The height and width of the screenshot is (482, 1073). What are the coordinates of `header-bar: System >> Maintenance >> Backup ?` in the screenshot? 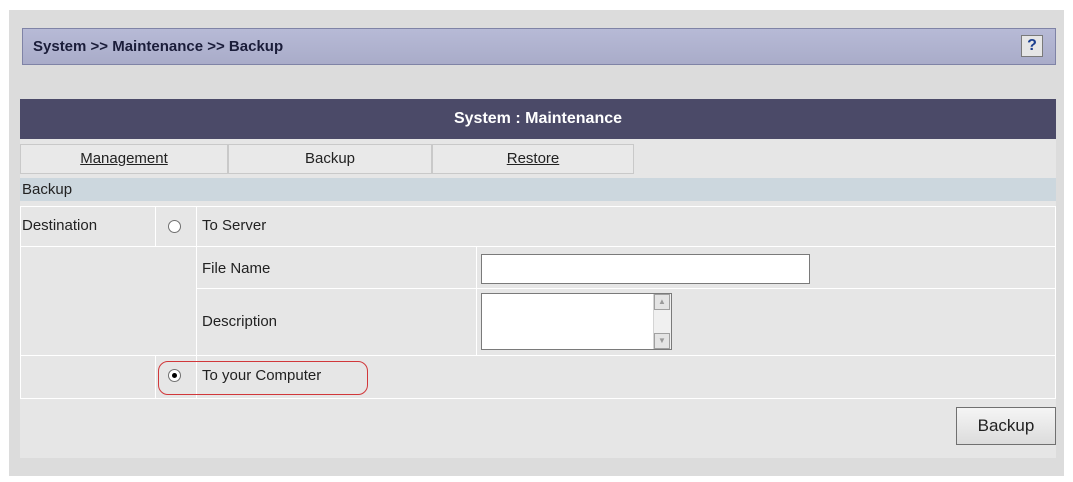 It's located at (539, 46).